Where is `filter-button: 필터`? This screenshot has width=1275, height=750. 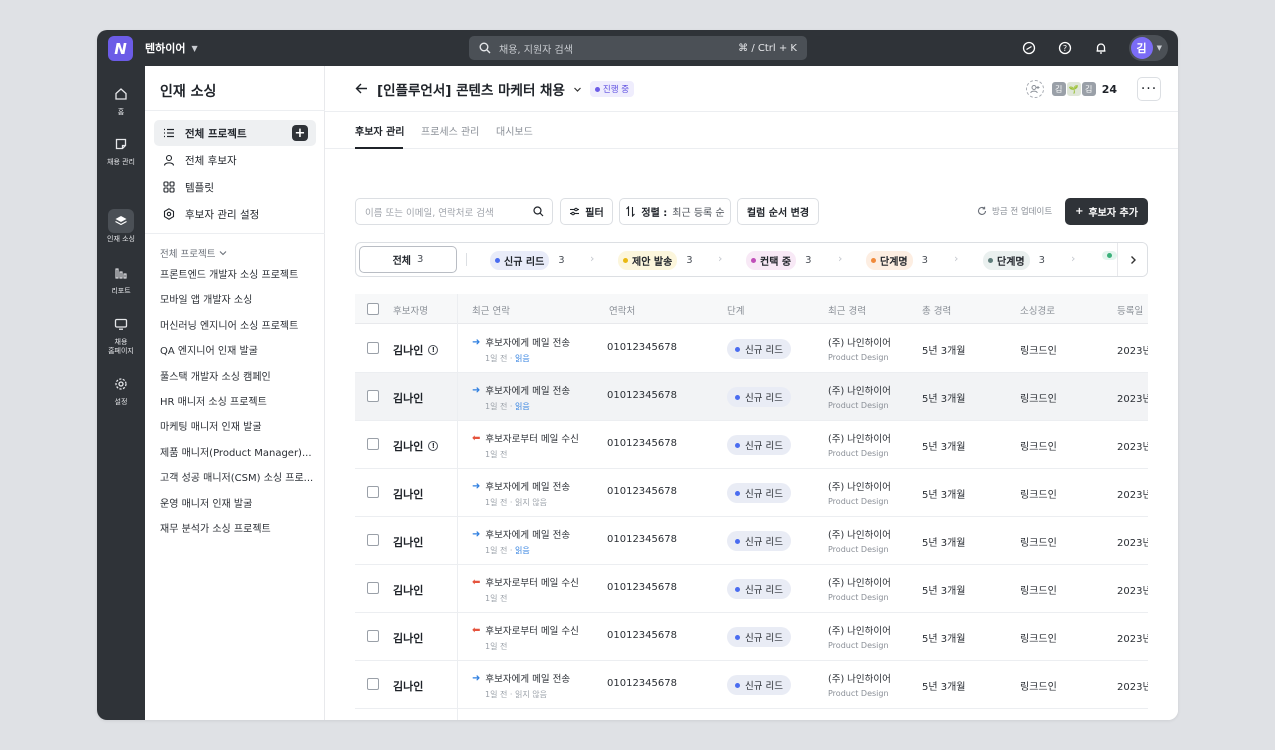 filter-button: 필터 is located at coordinates (586, 211).